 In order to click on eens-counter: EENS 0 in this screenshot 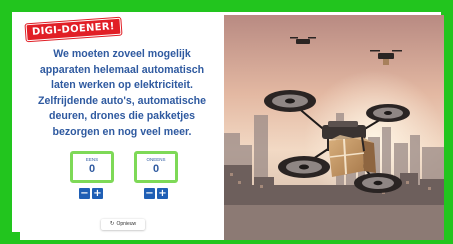, I will do `click(92, 167)`.